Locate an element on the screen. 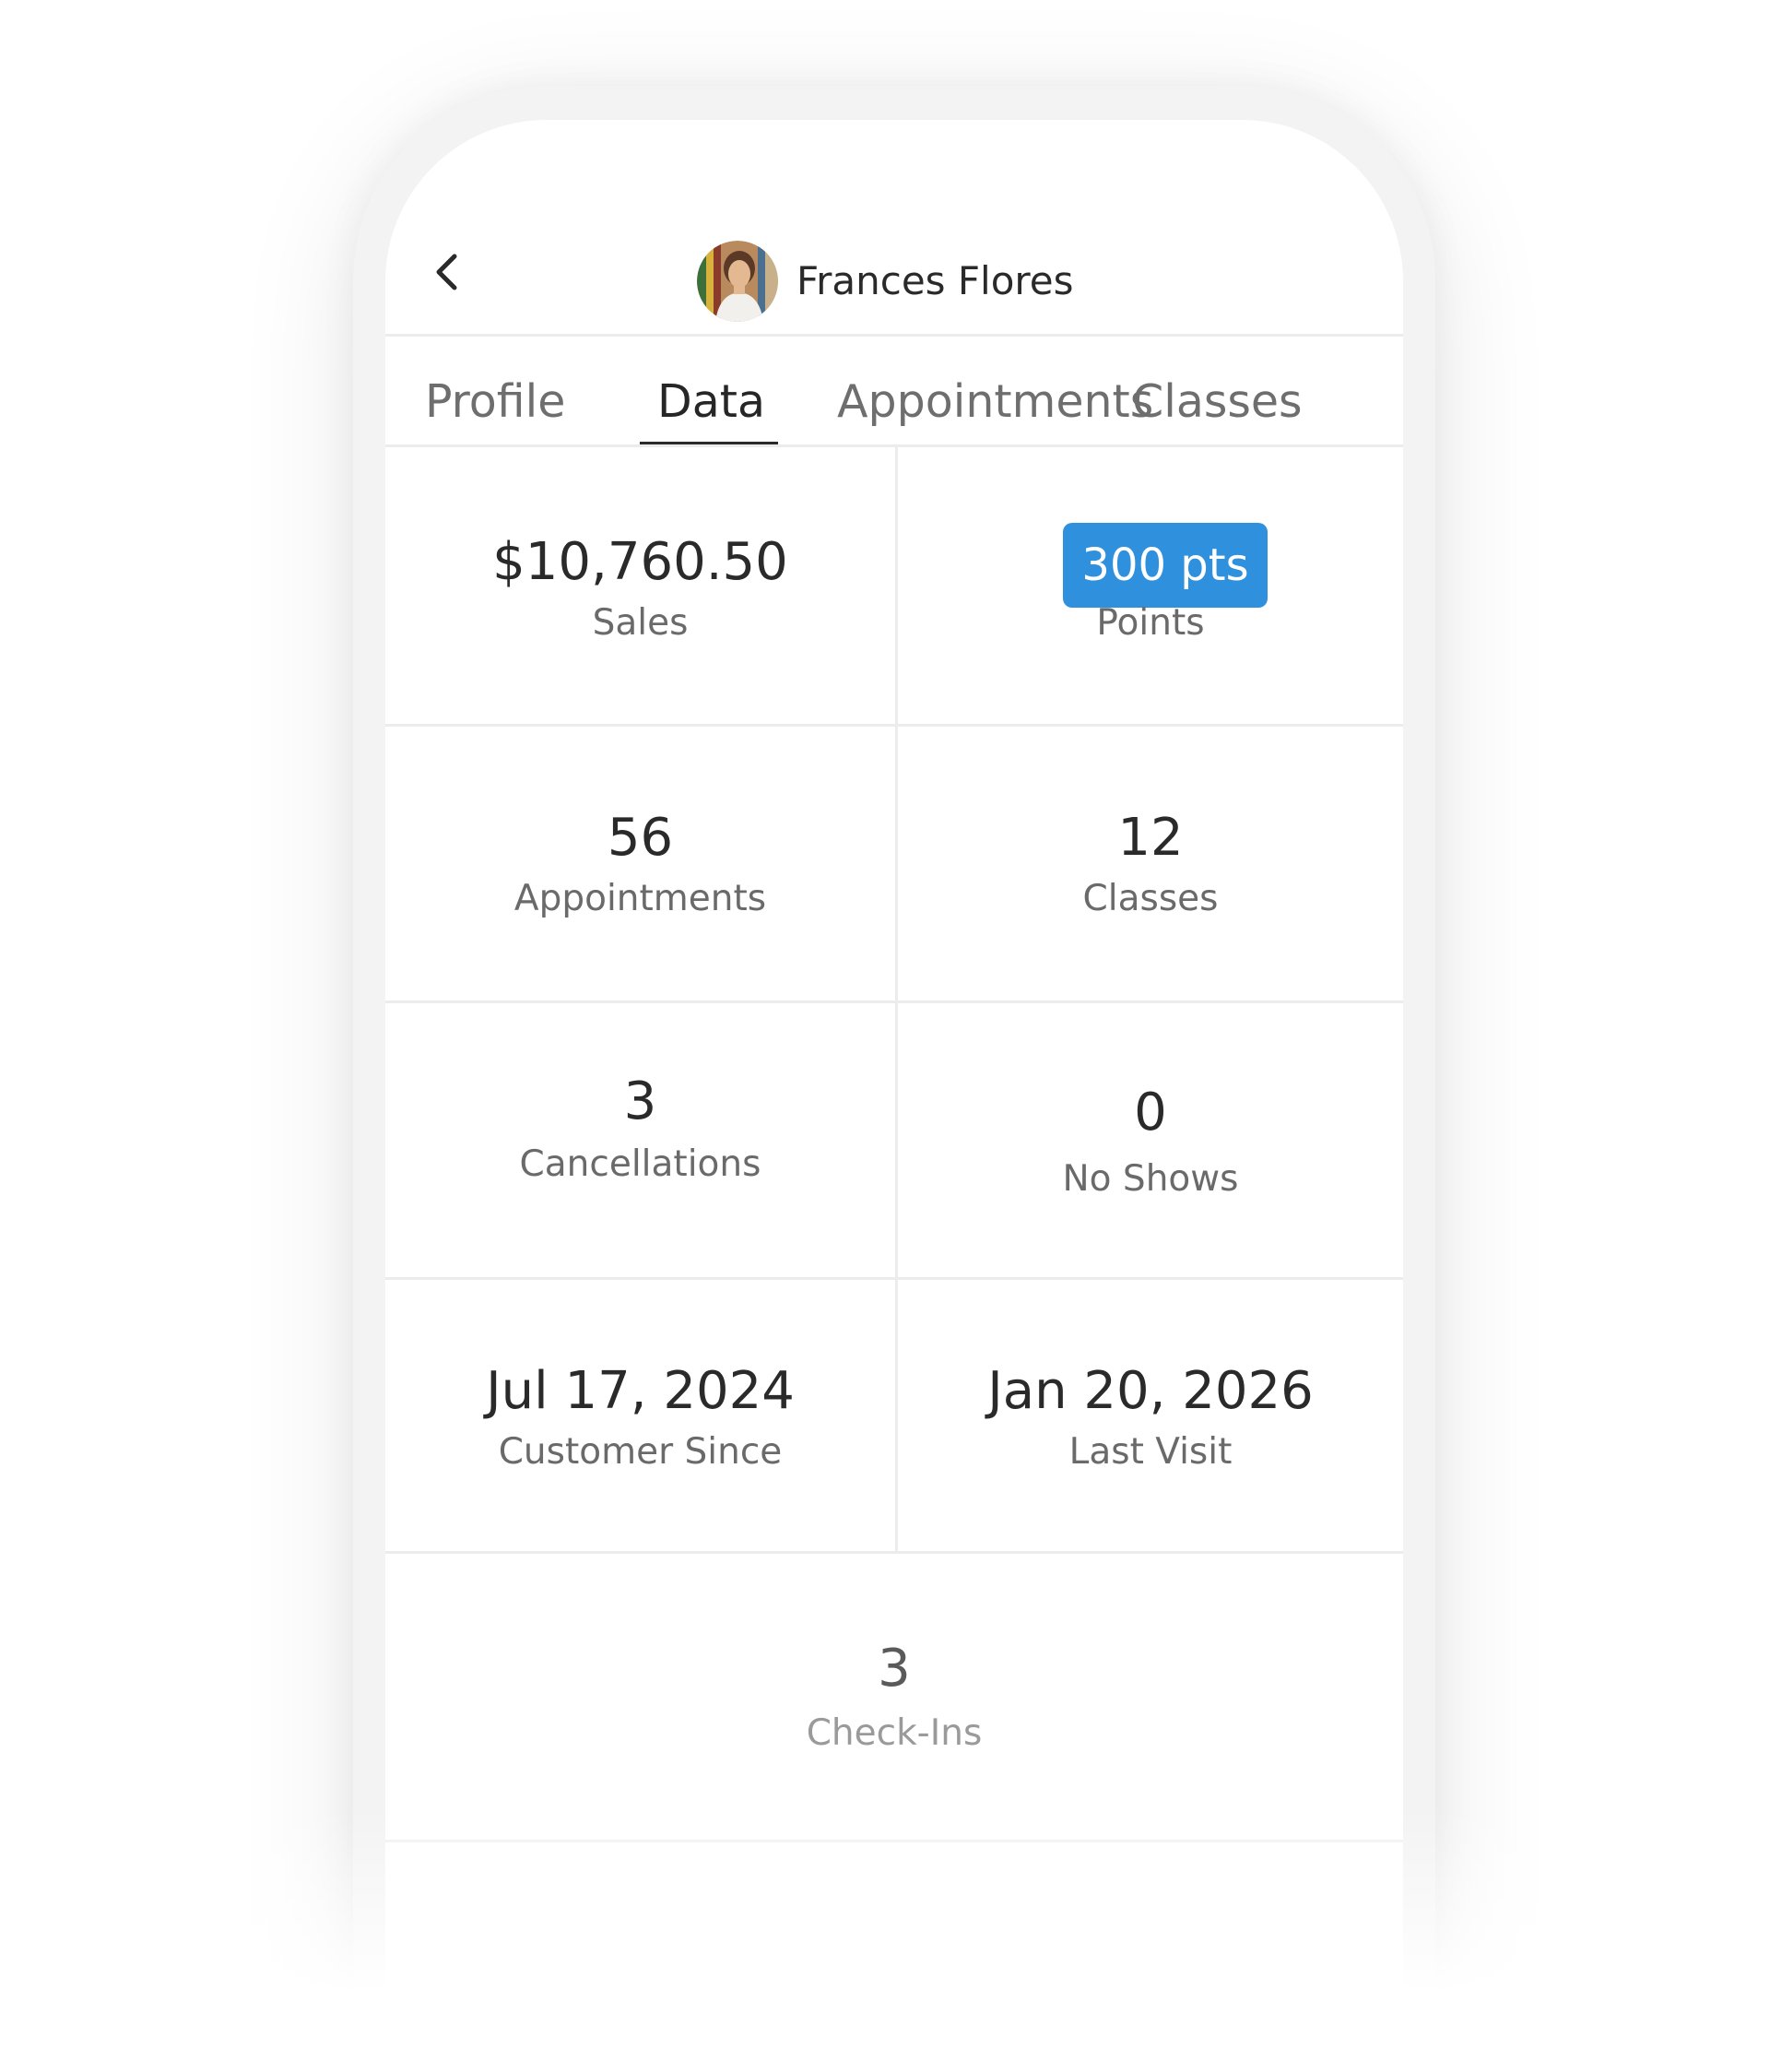 This screenshot has height=2072, width=1770. check-ins-label: Check-Ins is located at coordinates (894, 1733).